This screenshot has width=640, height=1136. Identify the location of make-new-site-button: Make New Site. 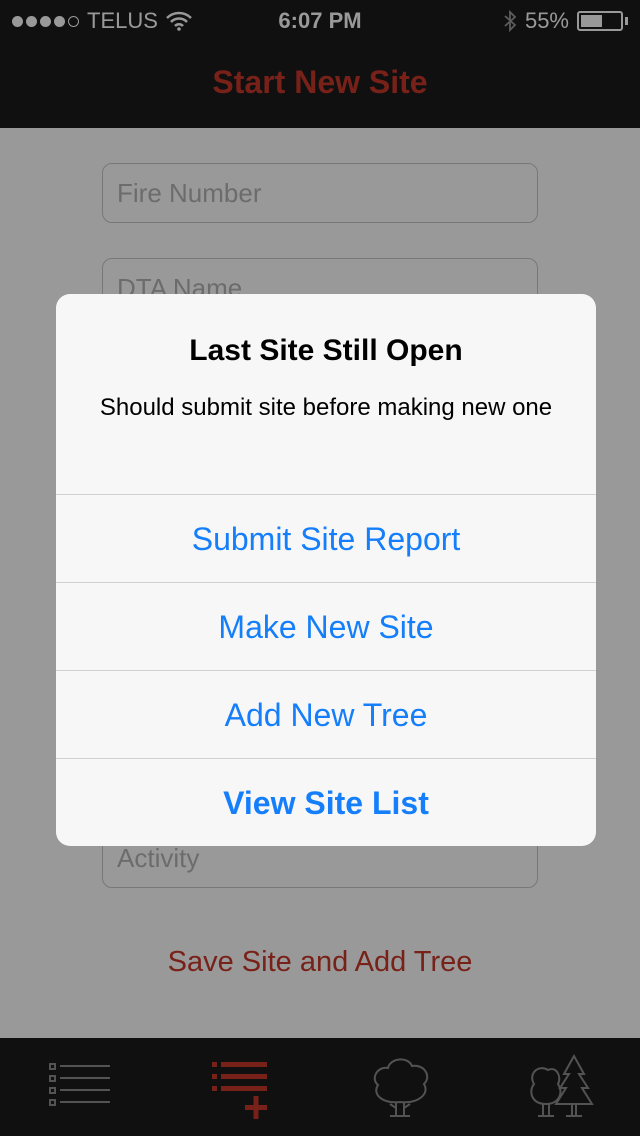
(326, 626).